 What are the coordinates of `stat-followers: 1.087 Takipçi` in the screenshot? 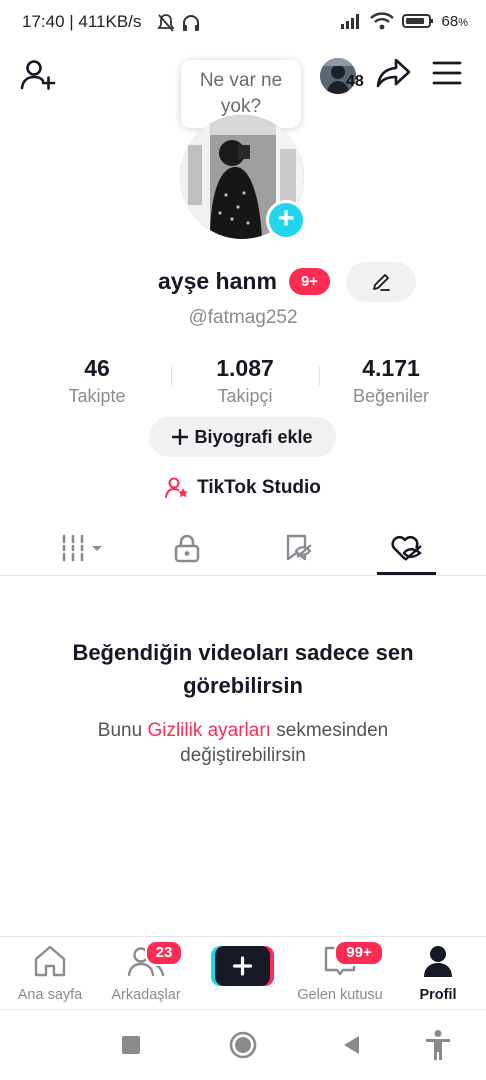 It's located at (245, 381).